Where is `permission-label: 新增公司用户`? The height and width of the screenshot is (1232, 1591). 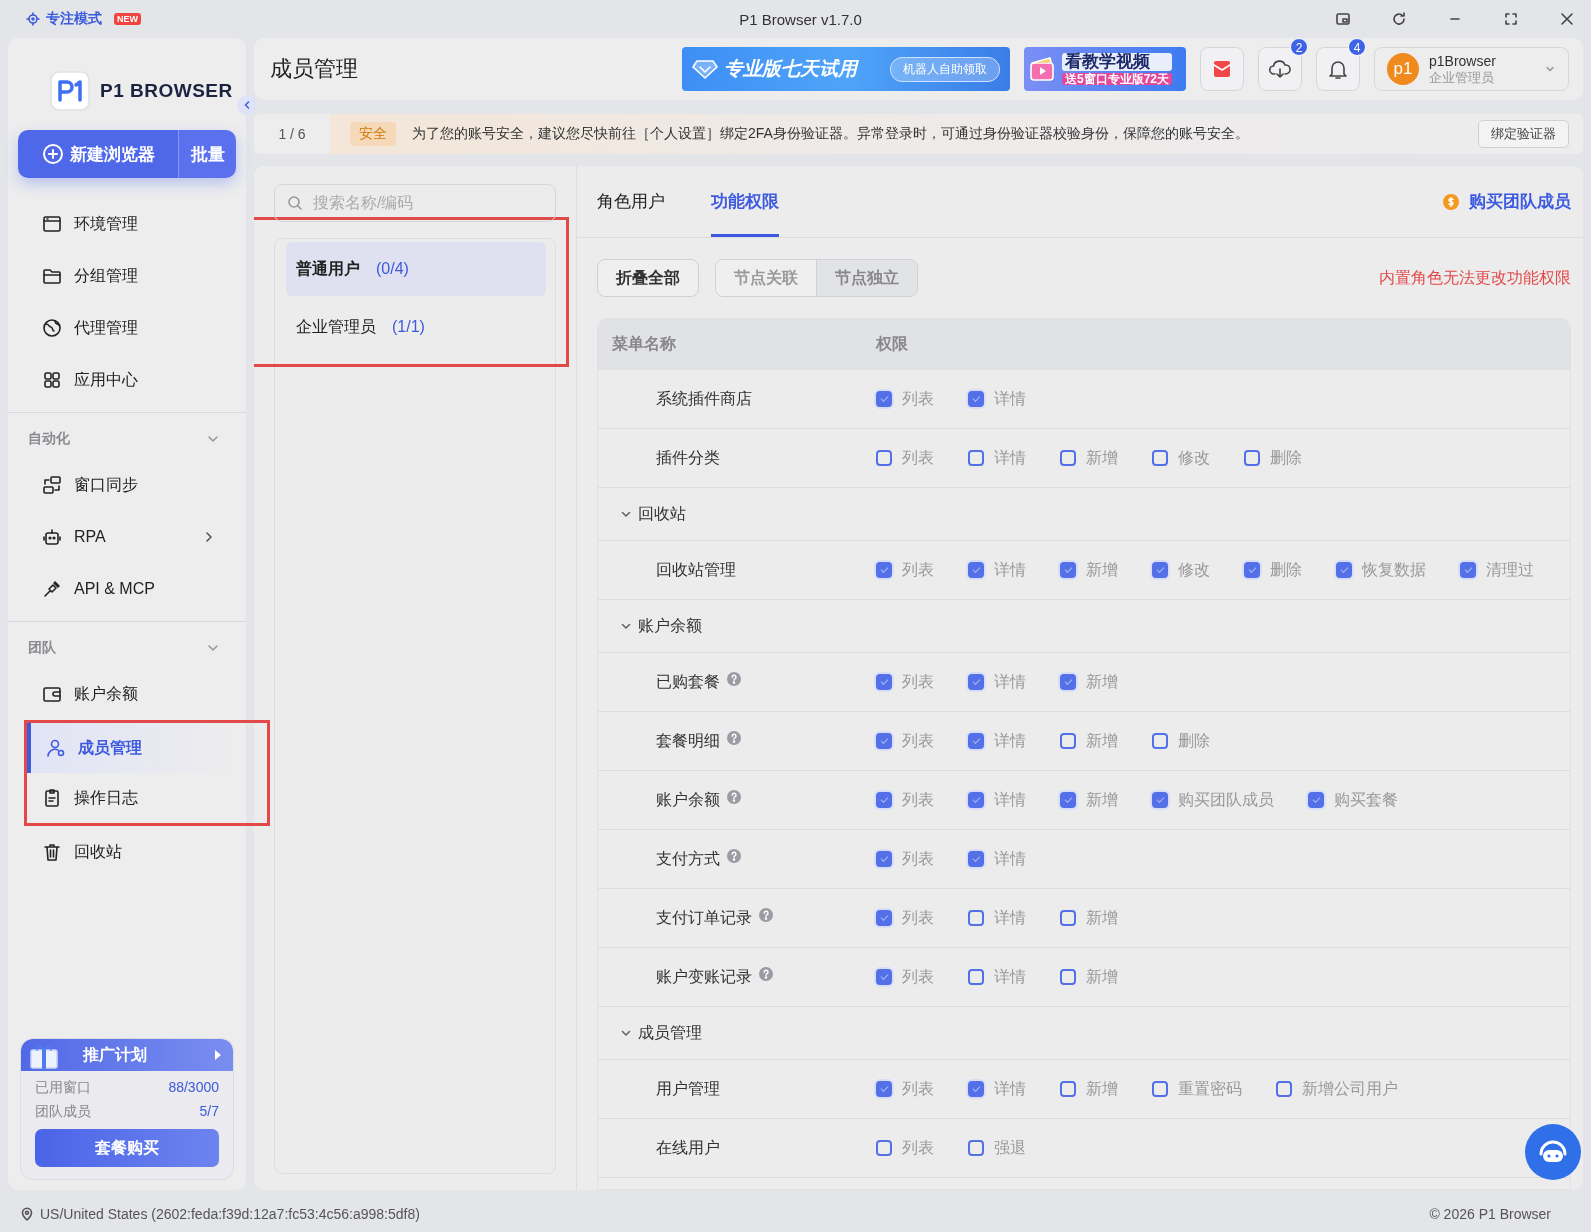 permission-label: 新增公司用户 is located at coordinates (1350, 1088).